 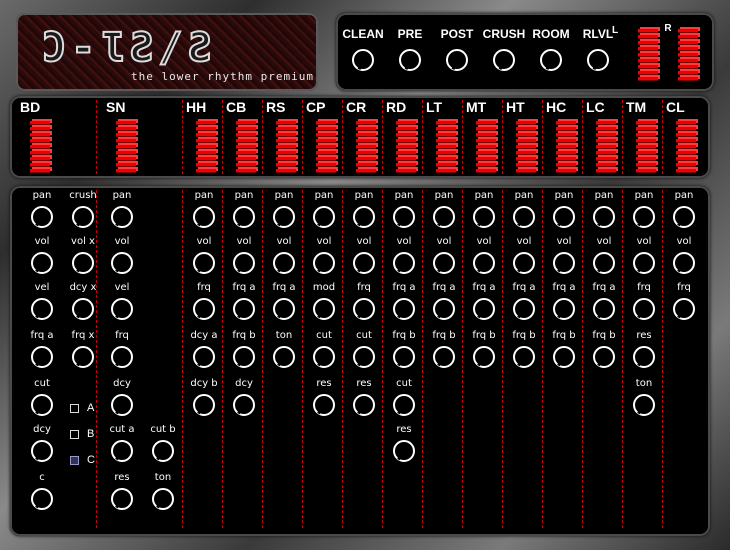 I want to click on fx-knob-pre, so click(x=410, y=60).